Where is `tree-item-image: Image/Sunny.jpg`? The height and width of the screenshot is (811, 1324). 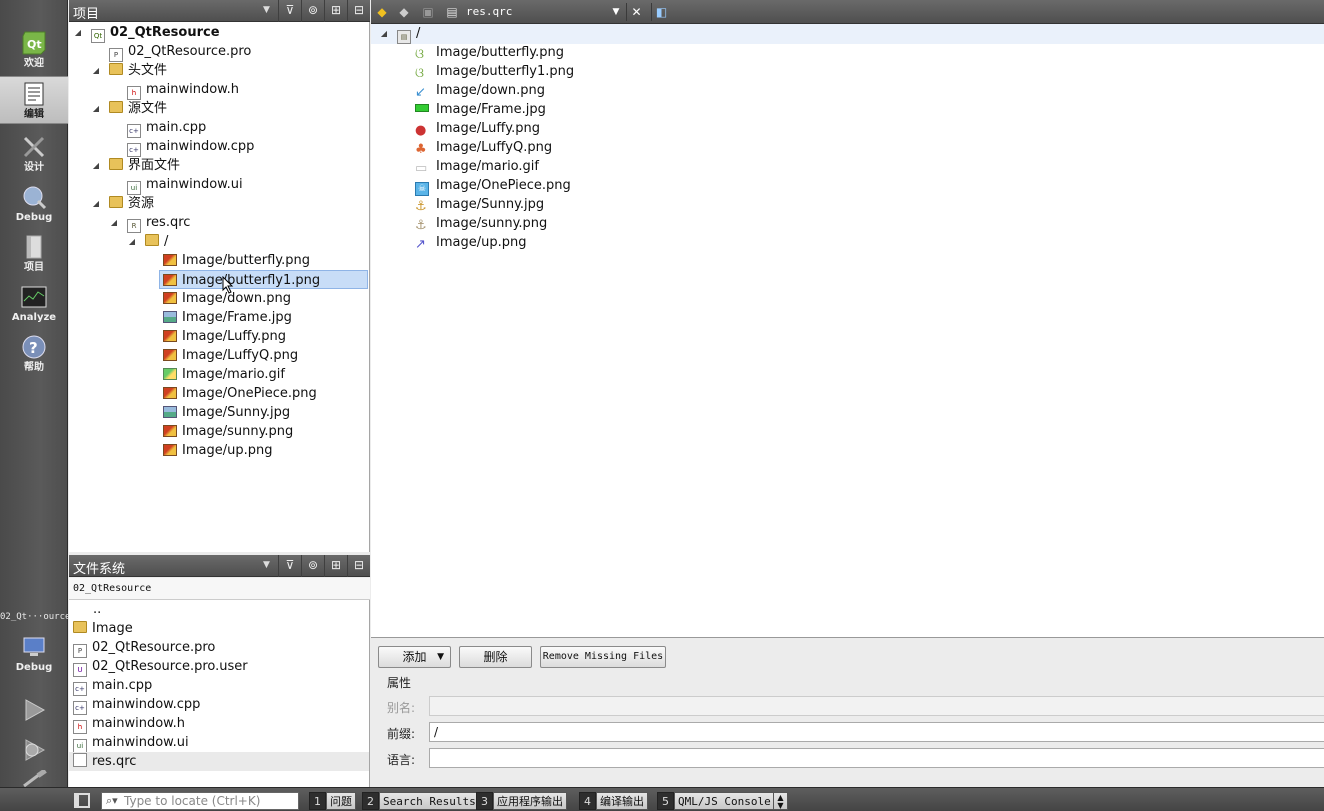 tree-item-image: Image/Sunny.jpg is located at coordinates (226, 412).